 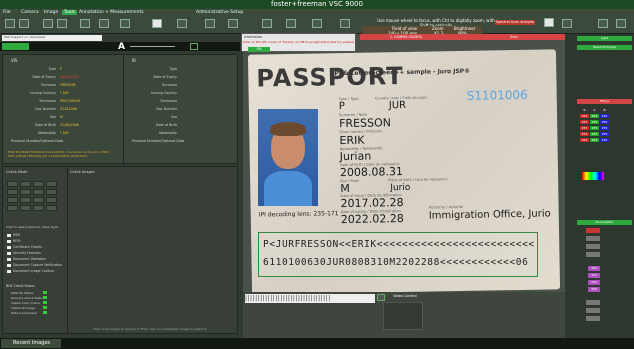 What do you see at coordinates (48, 23) in the screenshot?
I see `camera-icon` at bounding box center [48, 23].